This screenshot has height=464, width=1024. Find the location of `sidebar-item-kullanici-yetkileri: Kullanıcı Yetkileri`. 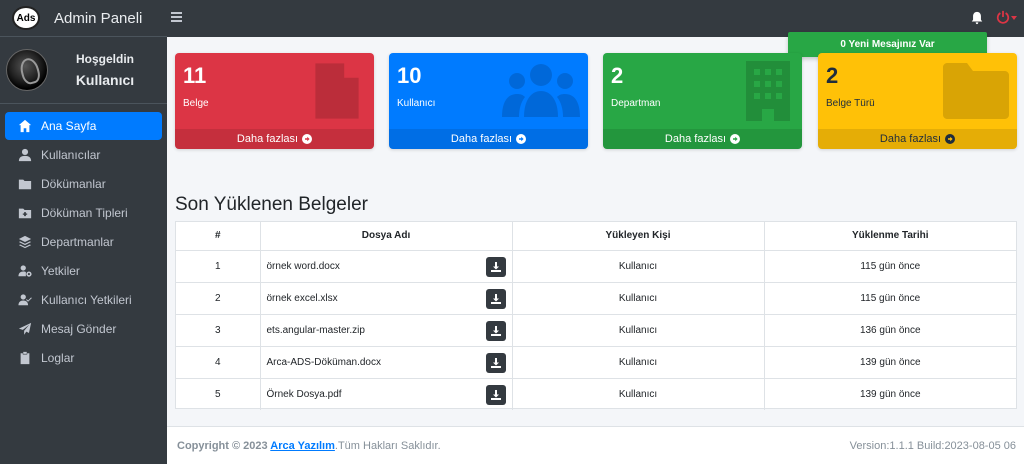

sidebar-item-kullanici-yetkileri: Kullanıcı Yetkileri is located at coordinates (83, 300).